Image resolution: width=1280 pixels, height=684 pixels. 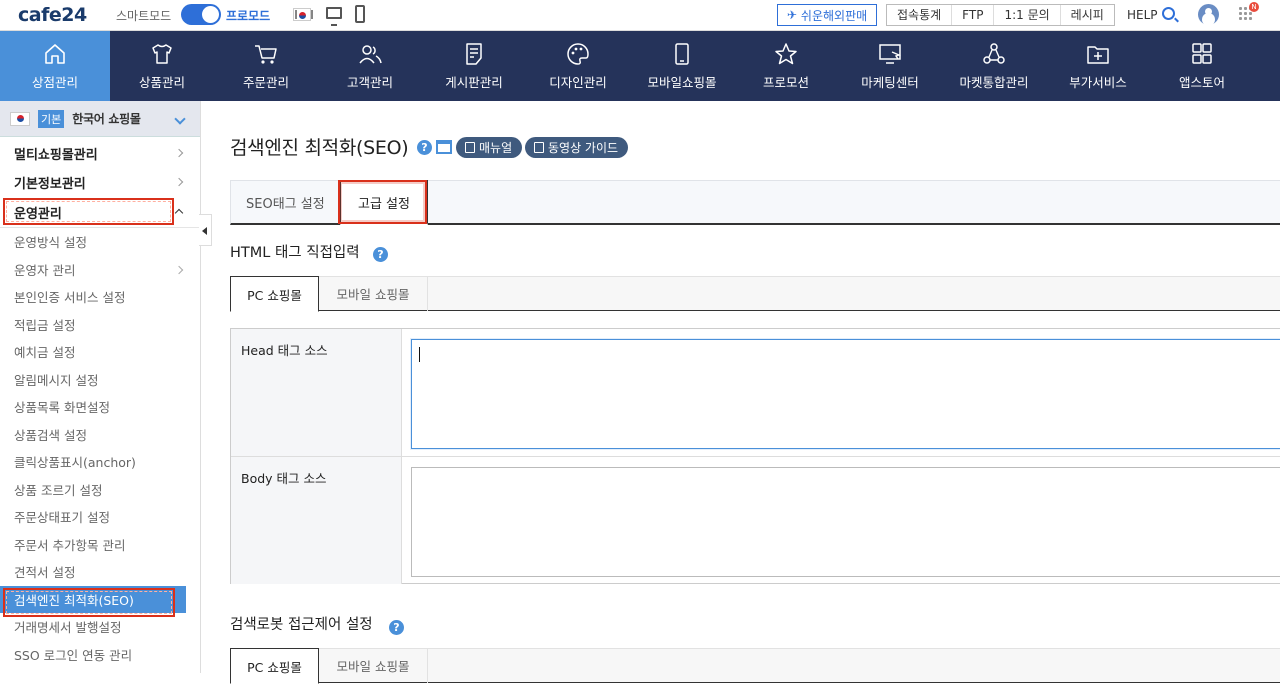 What do you see at coordinates (1208, 14) in the screenshot?
I see `avatar` at bounding box center [1208, 14].